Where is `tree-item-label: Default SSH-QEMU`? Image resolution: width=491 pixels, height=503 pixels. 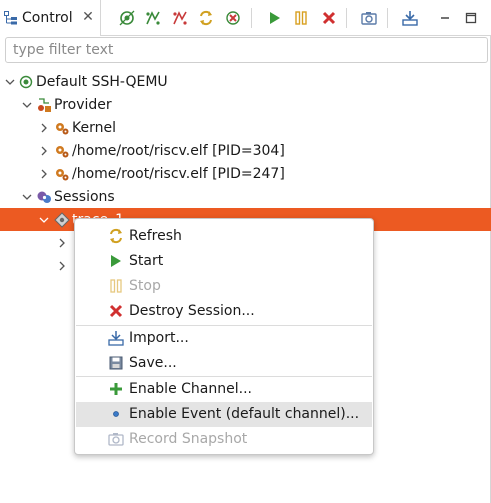 tree-item-label: Default SSH-QEMU is located at coordinates (102, 81).